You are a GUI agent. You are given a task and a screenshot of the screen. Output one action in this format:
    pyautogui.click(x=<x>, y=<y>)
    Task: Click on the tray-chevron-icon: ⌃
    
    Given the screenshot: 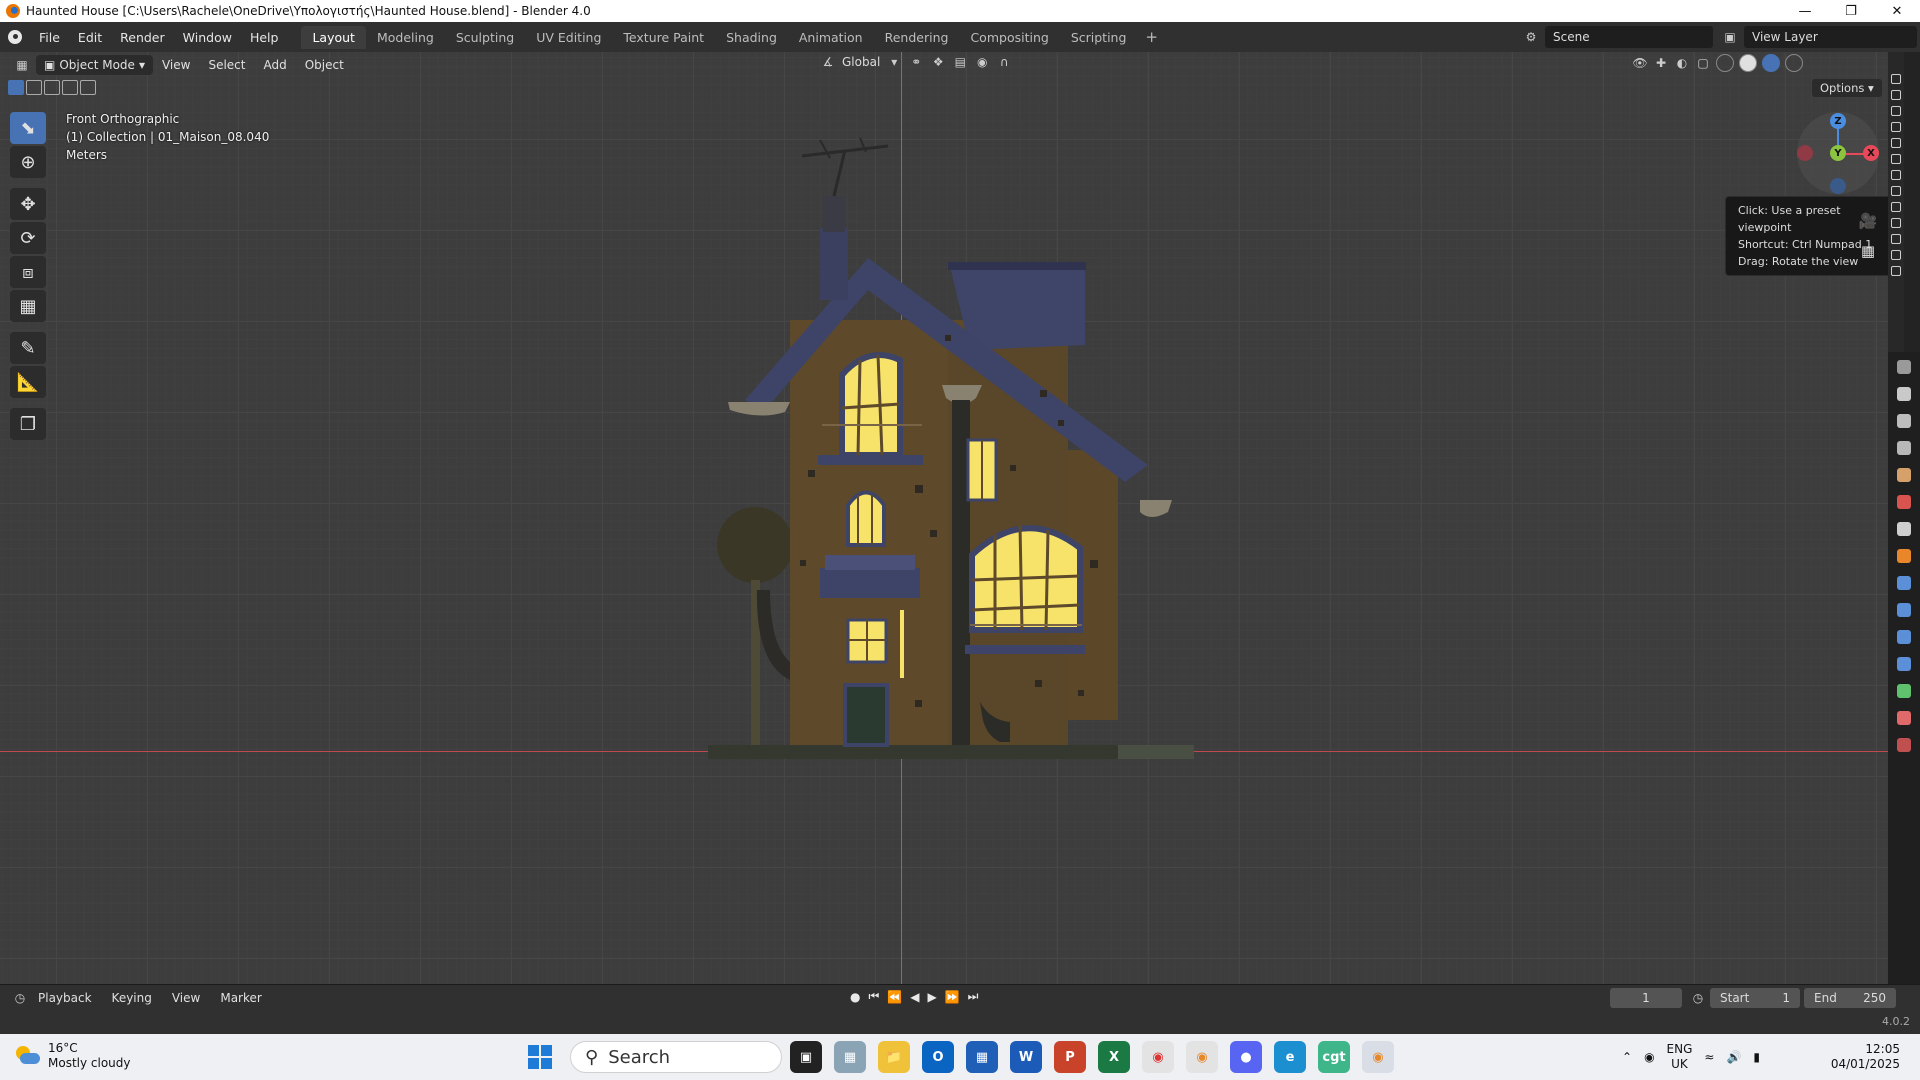 What is the action you would take?
    pyautogui.click(x=1627, y=1057)
    